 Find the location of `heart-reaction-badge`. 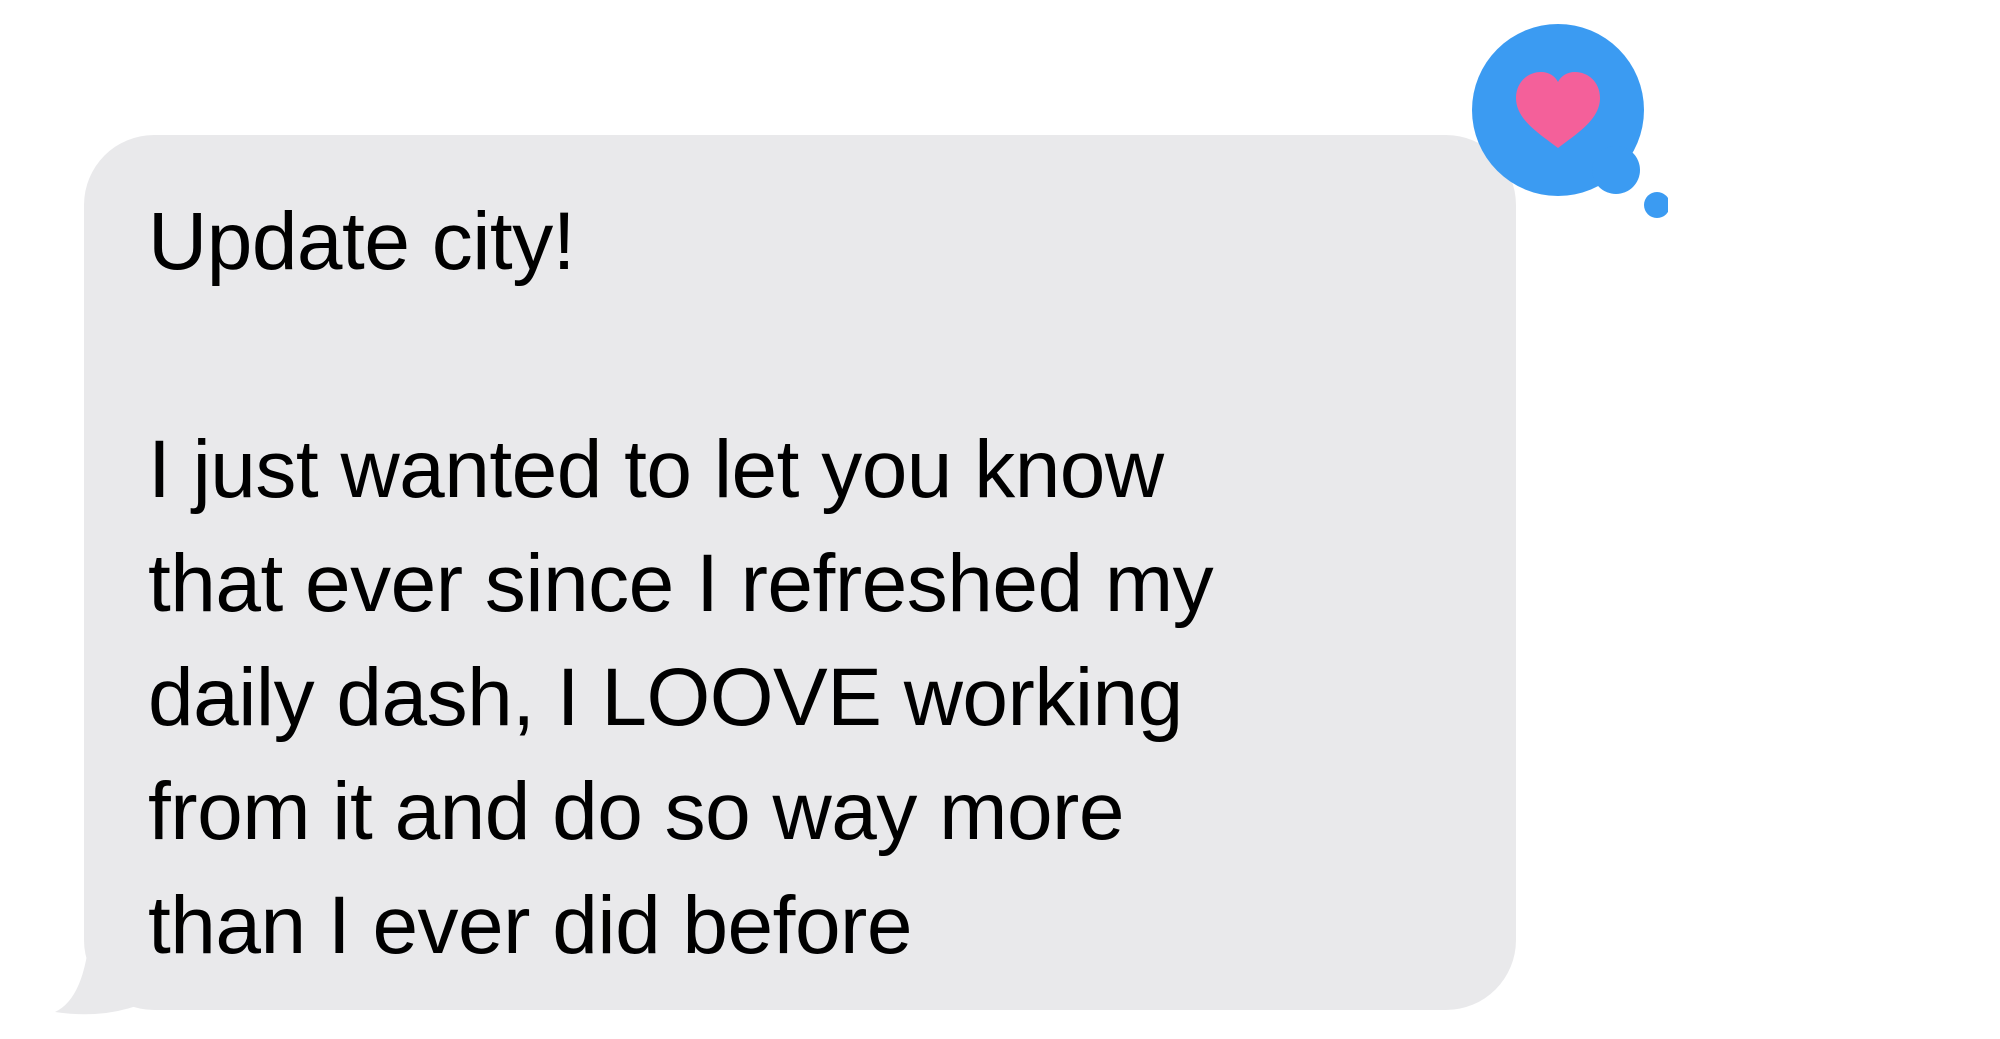

heart-reaction-badge is located at coordinates (1558, 125).